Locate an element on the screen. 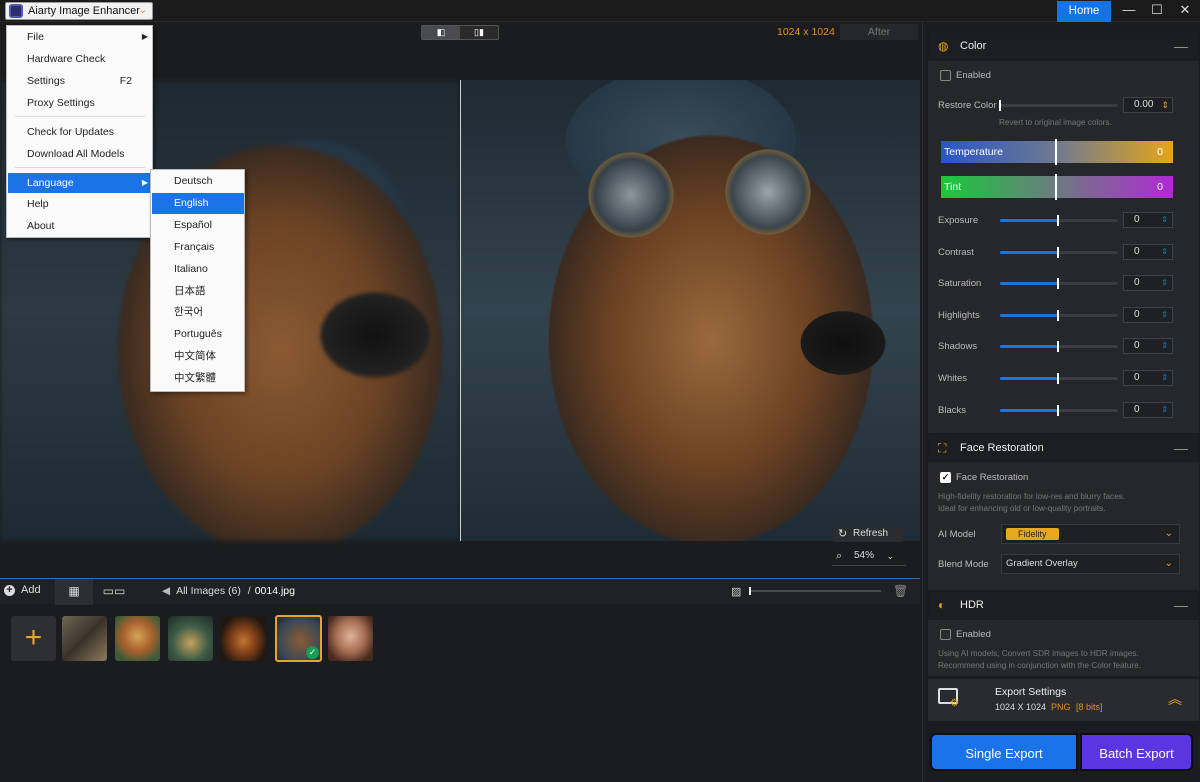 Image resolution: width=1200 pixels, height=782 pixels. add-images-button: + Add is located at coordinates (22, 590).